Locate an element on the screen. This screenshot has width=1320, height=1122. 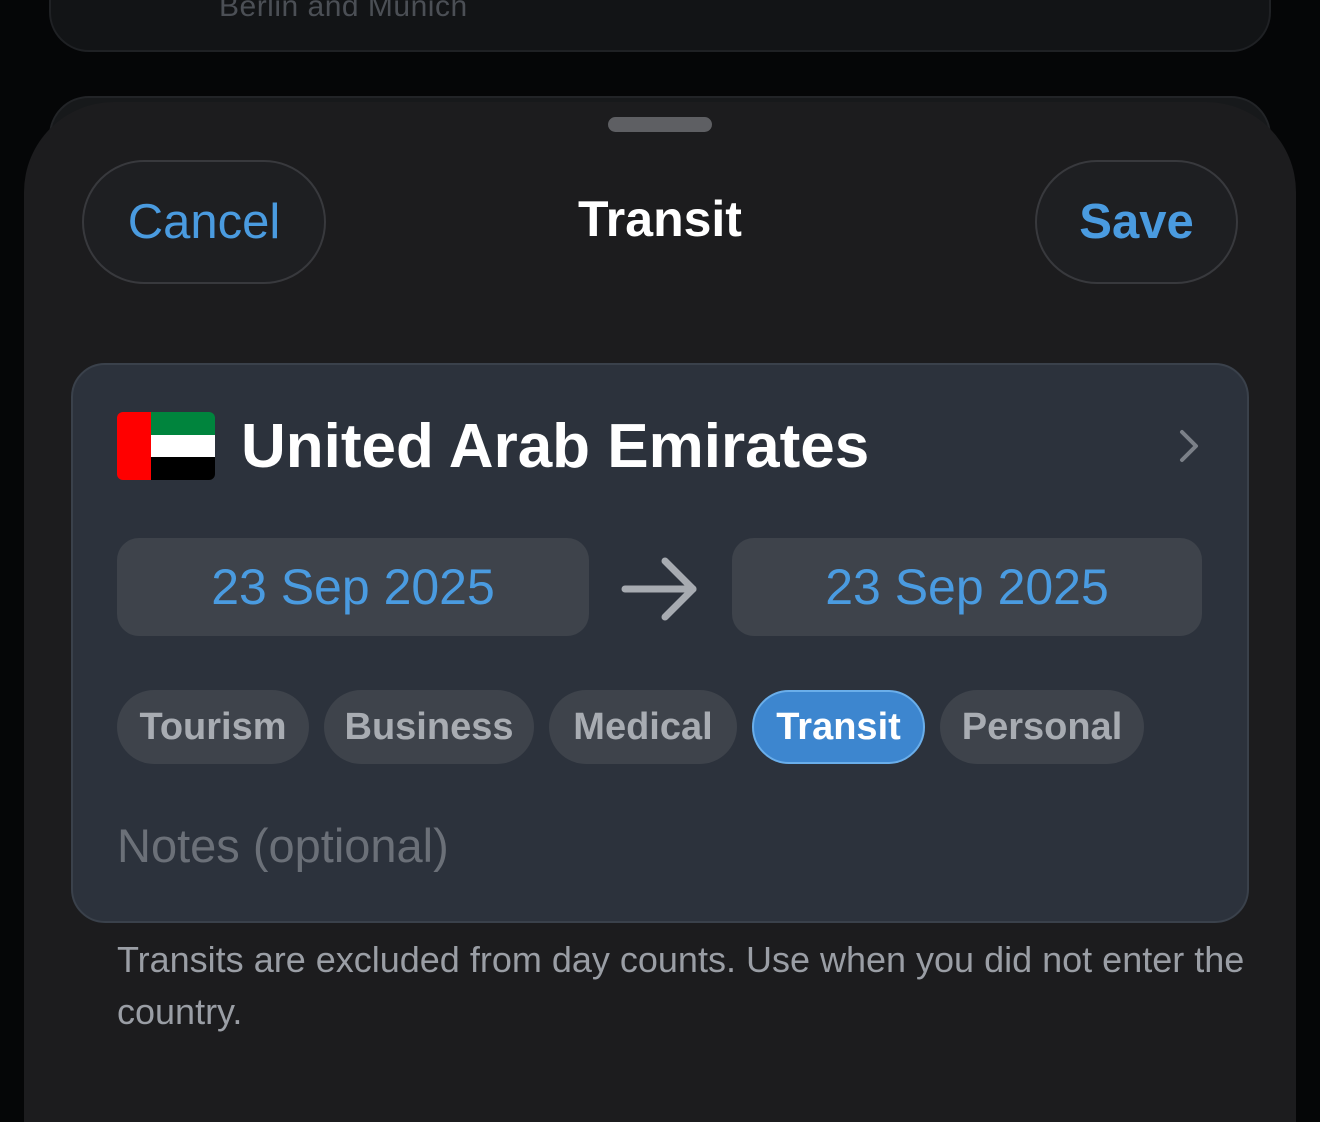
save-button: Save is located at coordinates (1136, 222).